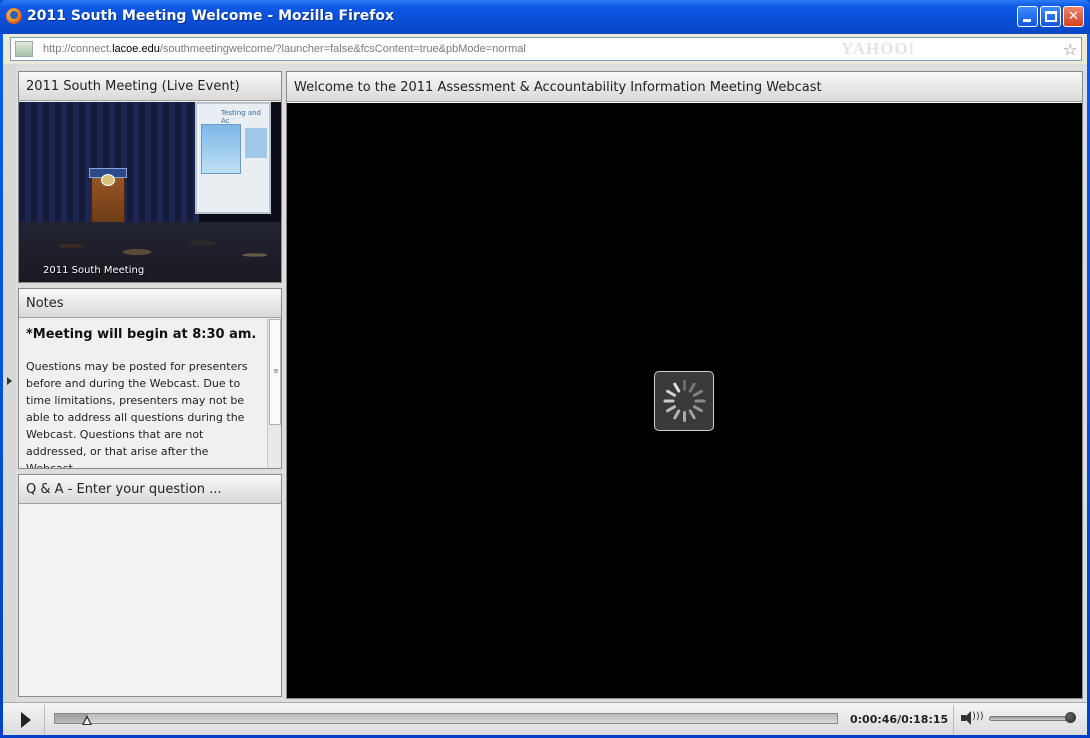 The width and height of the screenshot is (1090, 738). I want to click on site-identity-icon, so click(24, 49).